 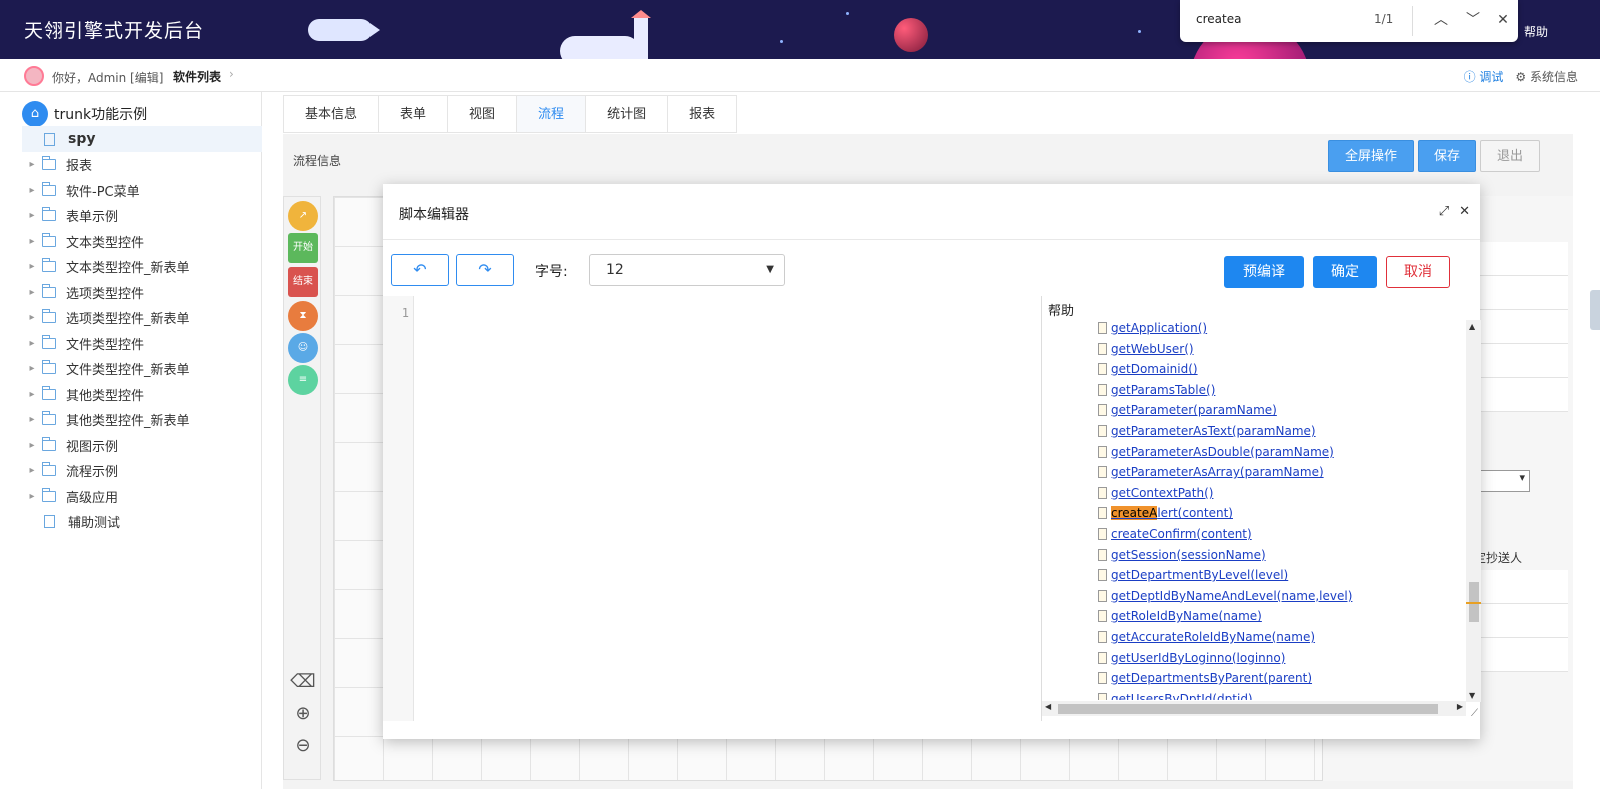 What do you see at coordinates (303, 248) in the screenshot?
I see `start-node-tool: 开始` at bounding box center [303, 248].